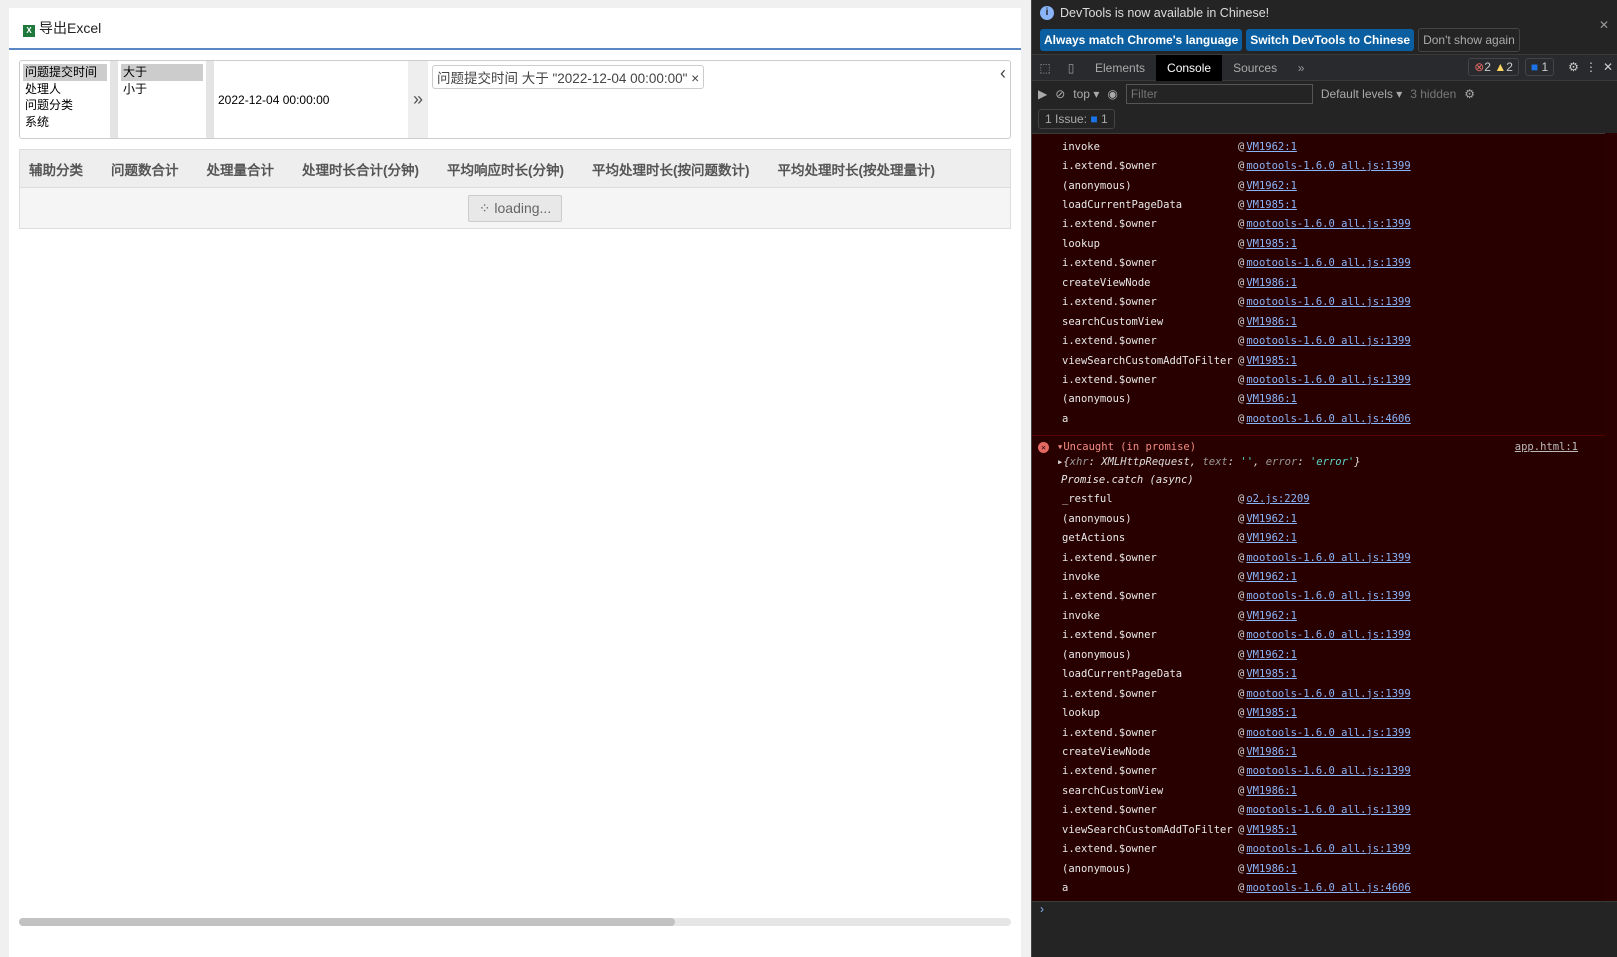  I want to click on dont-show-button: Don't show again, so click(1469, 40).